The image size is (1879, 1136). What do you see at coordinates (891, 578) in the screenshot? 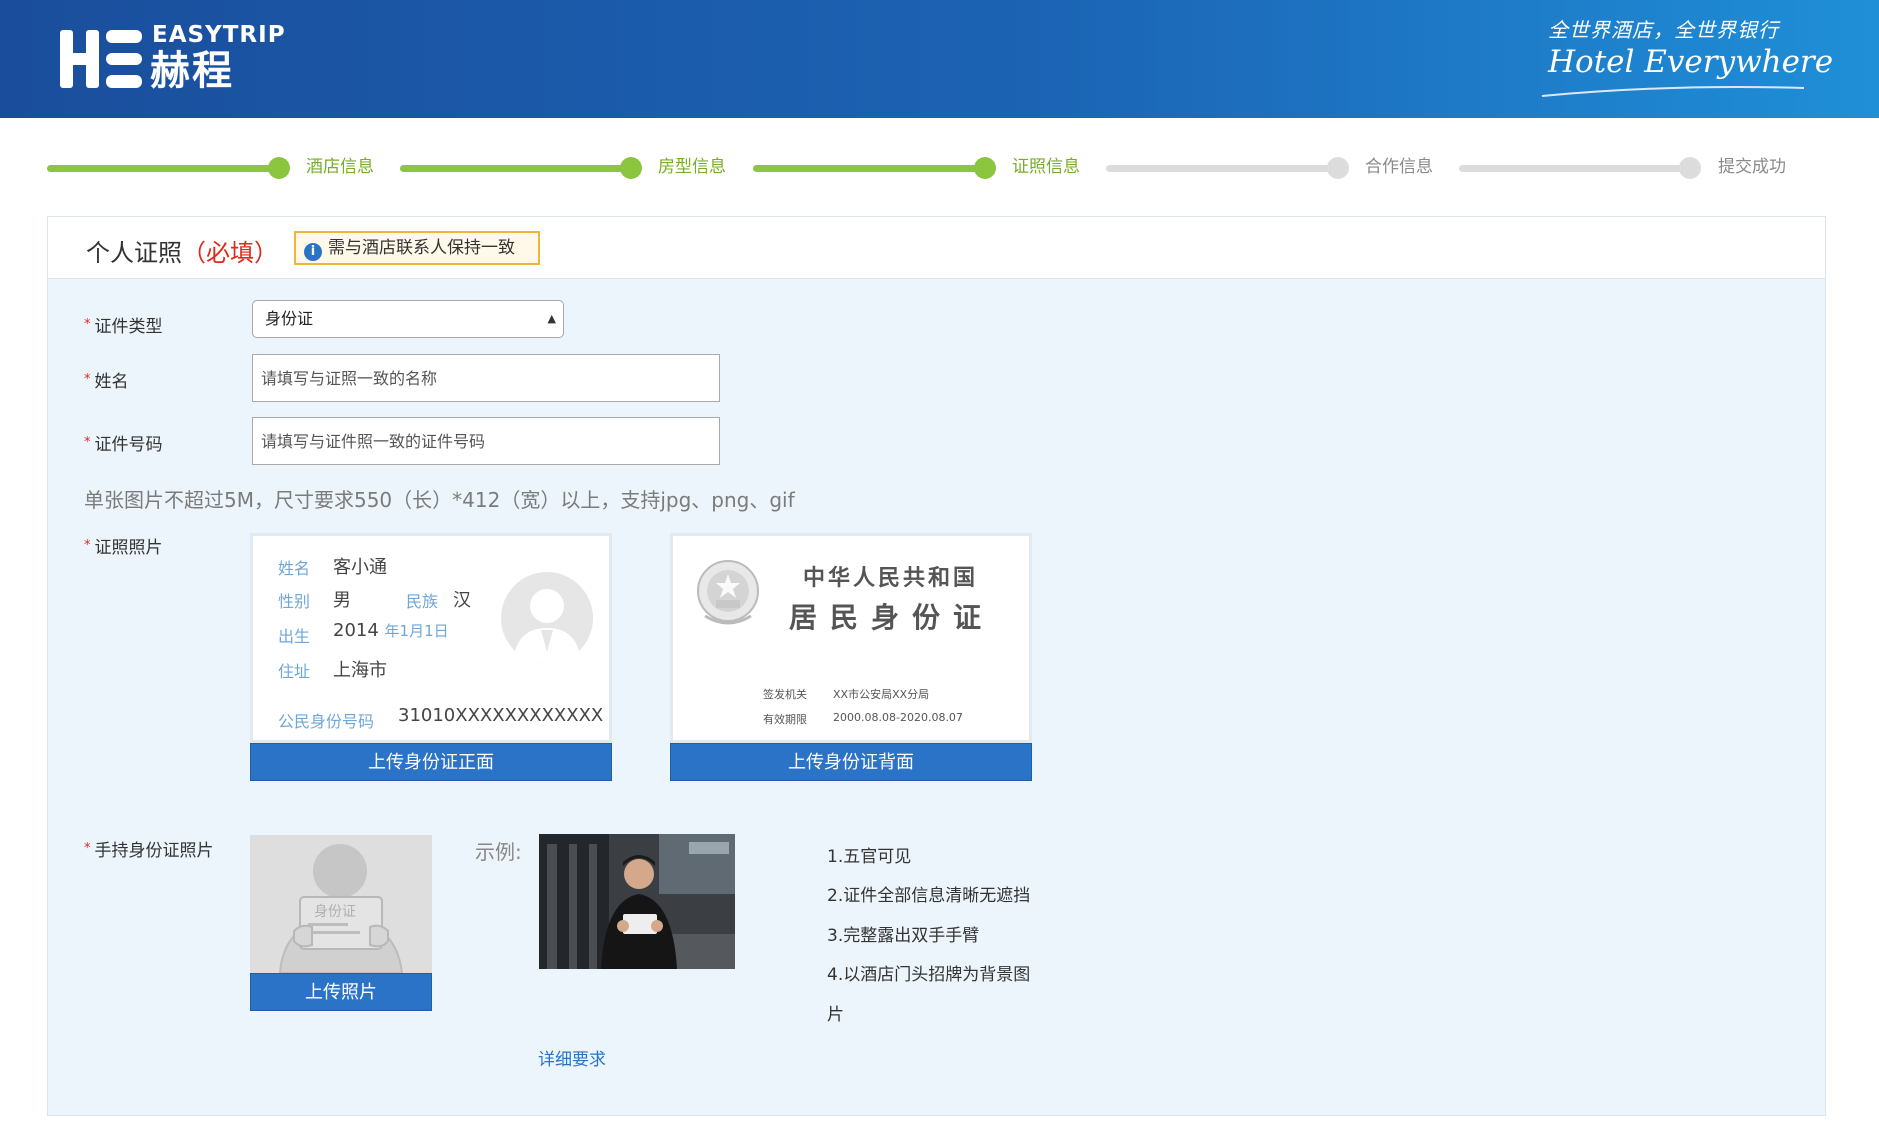
I see `card-back-title-country: 中华人民共和国` at bounding box center [891, 578].